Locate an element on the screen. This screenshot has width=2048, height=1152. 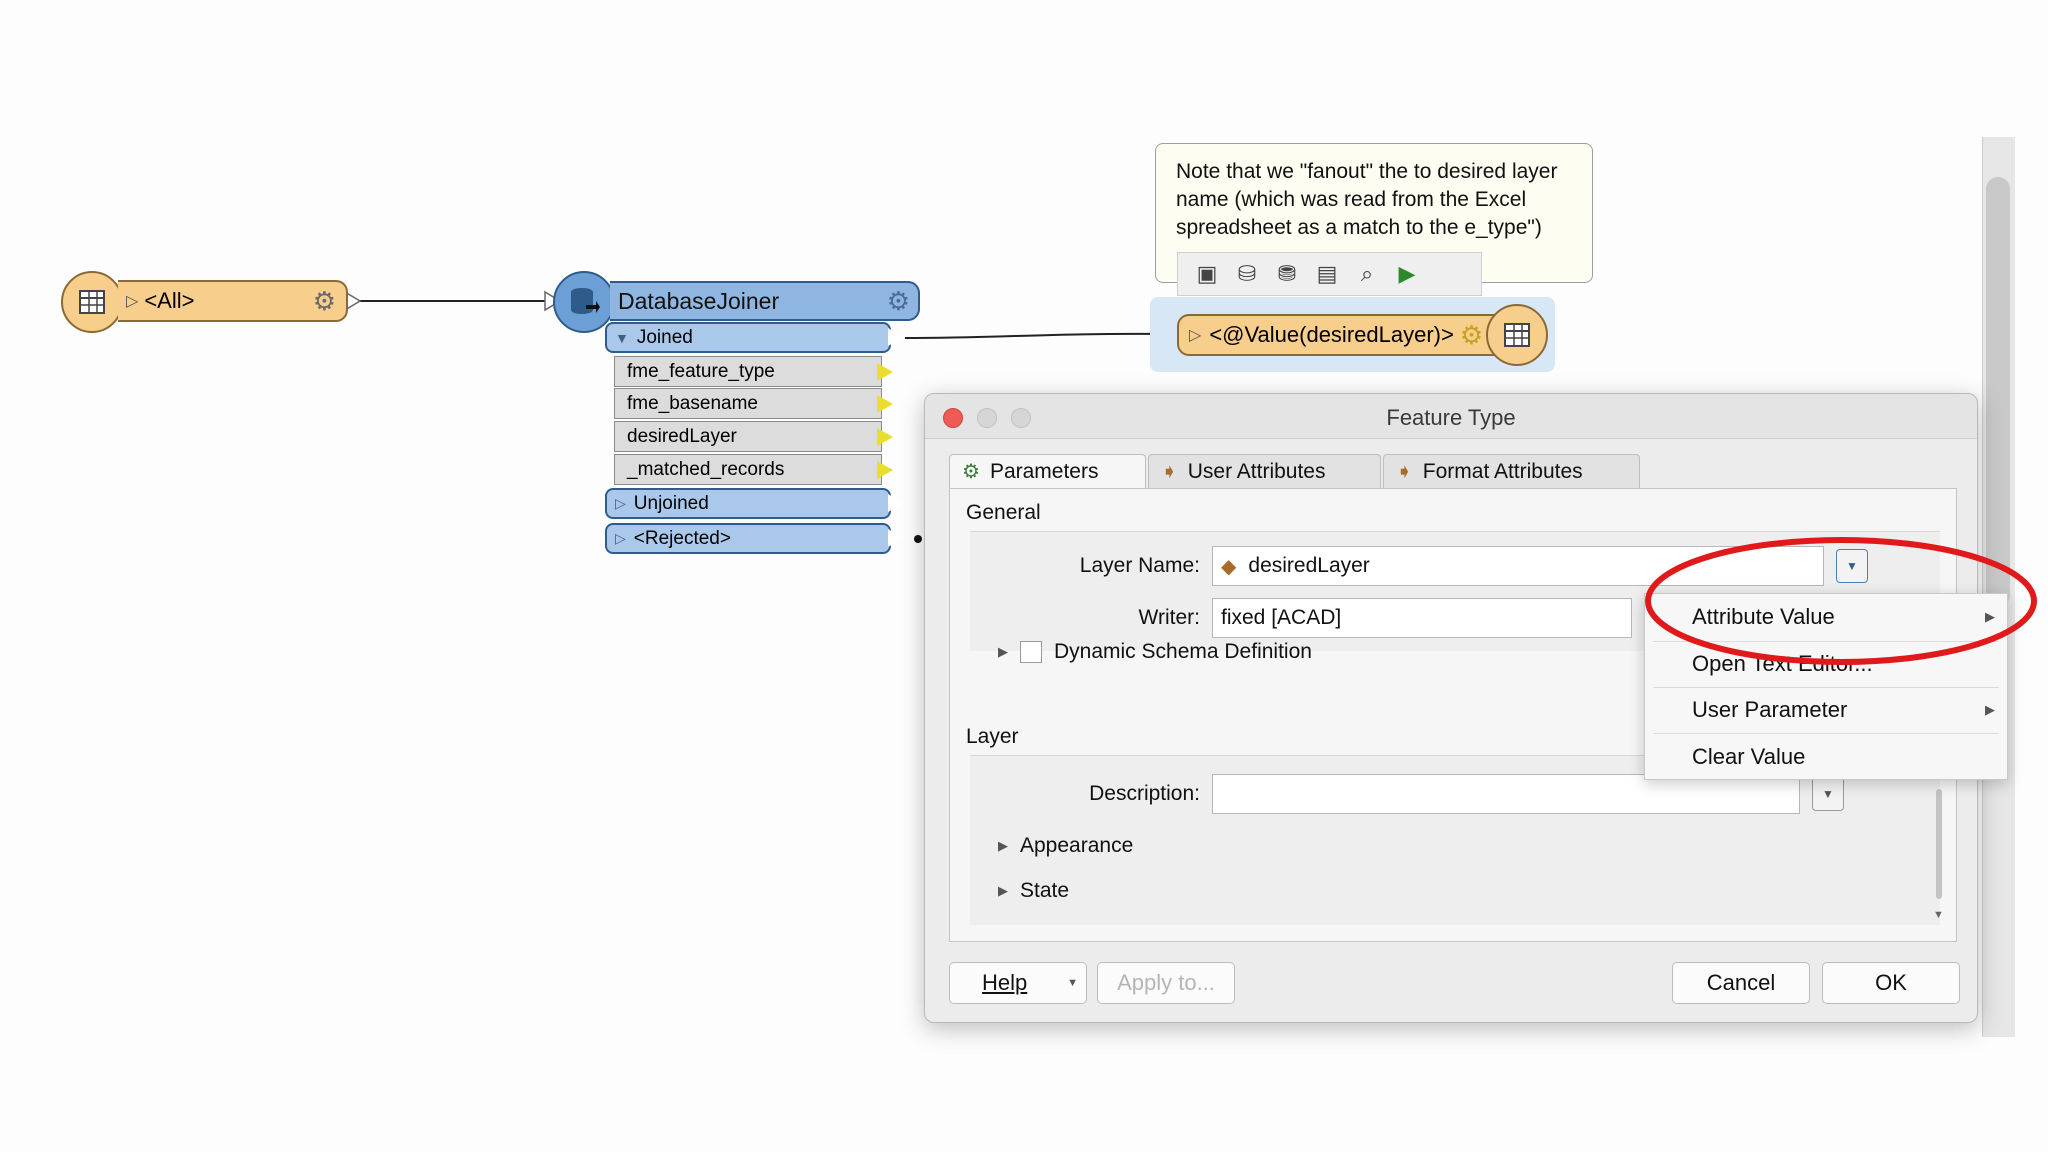
attribute-row: desiredLayer is located at coordinates (748, 436).